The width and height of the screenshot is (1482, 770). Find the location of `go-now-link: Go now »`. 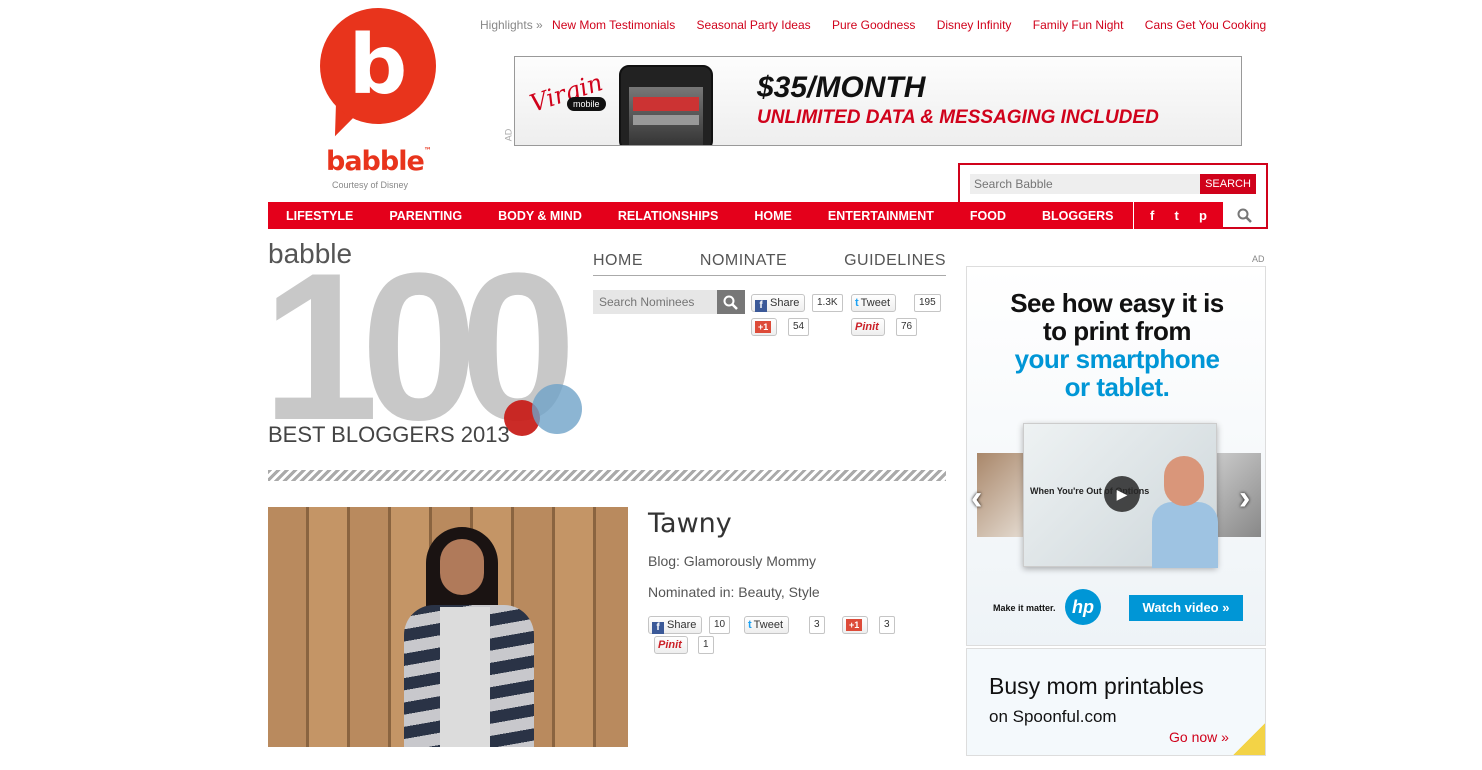

go-now-link: Go now » is located at coordinates (1199, 737).